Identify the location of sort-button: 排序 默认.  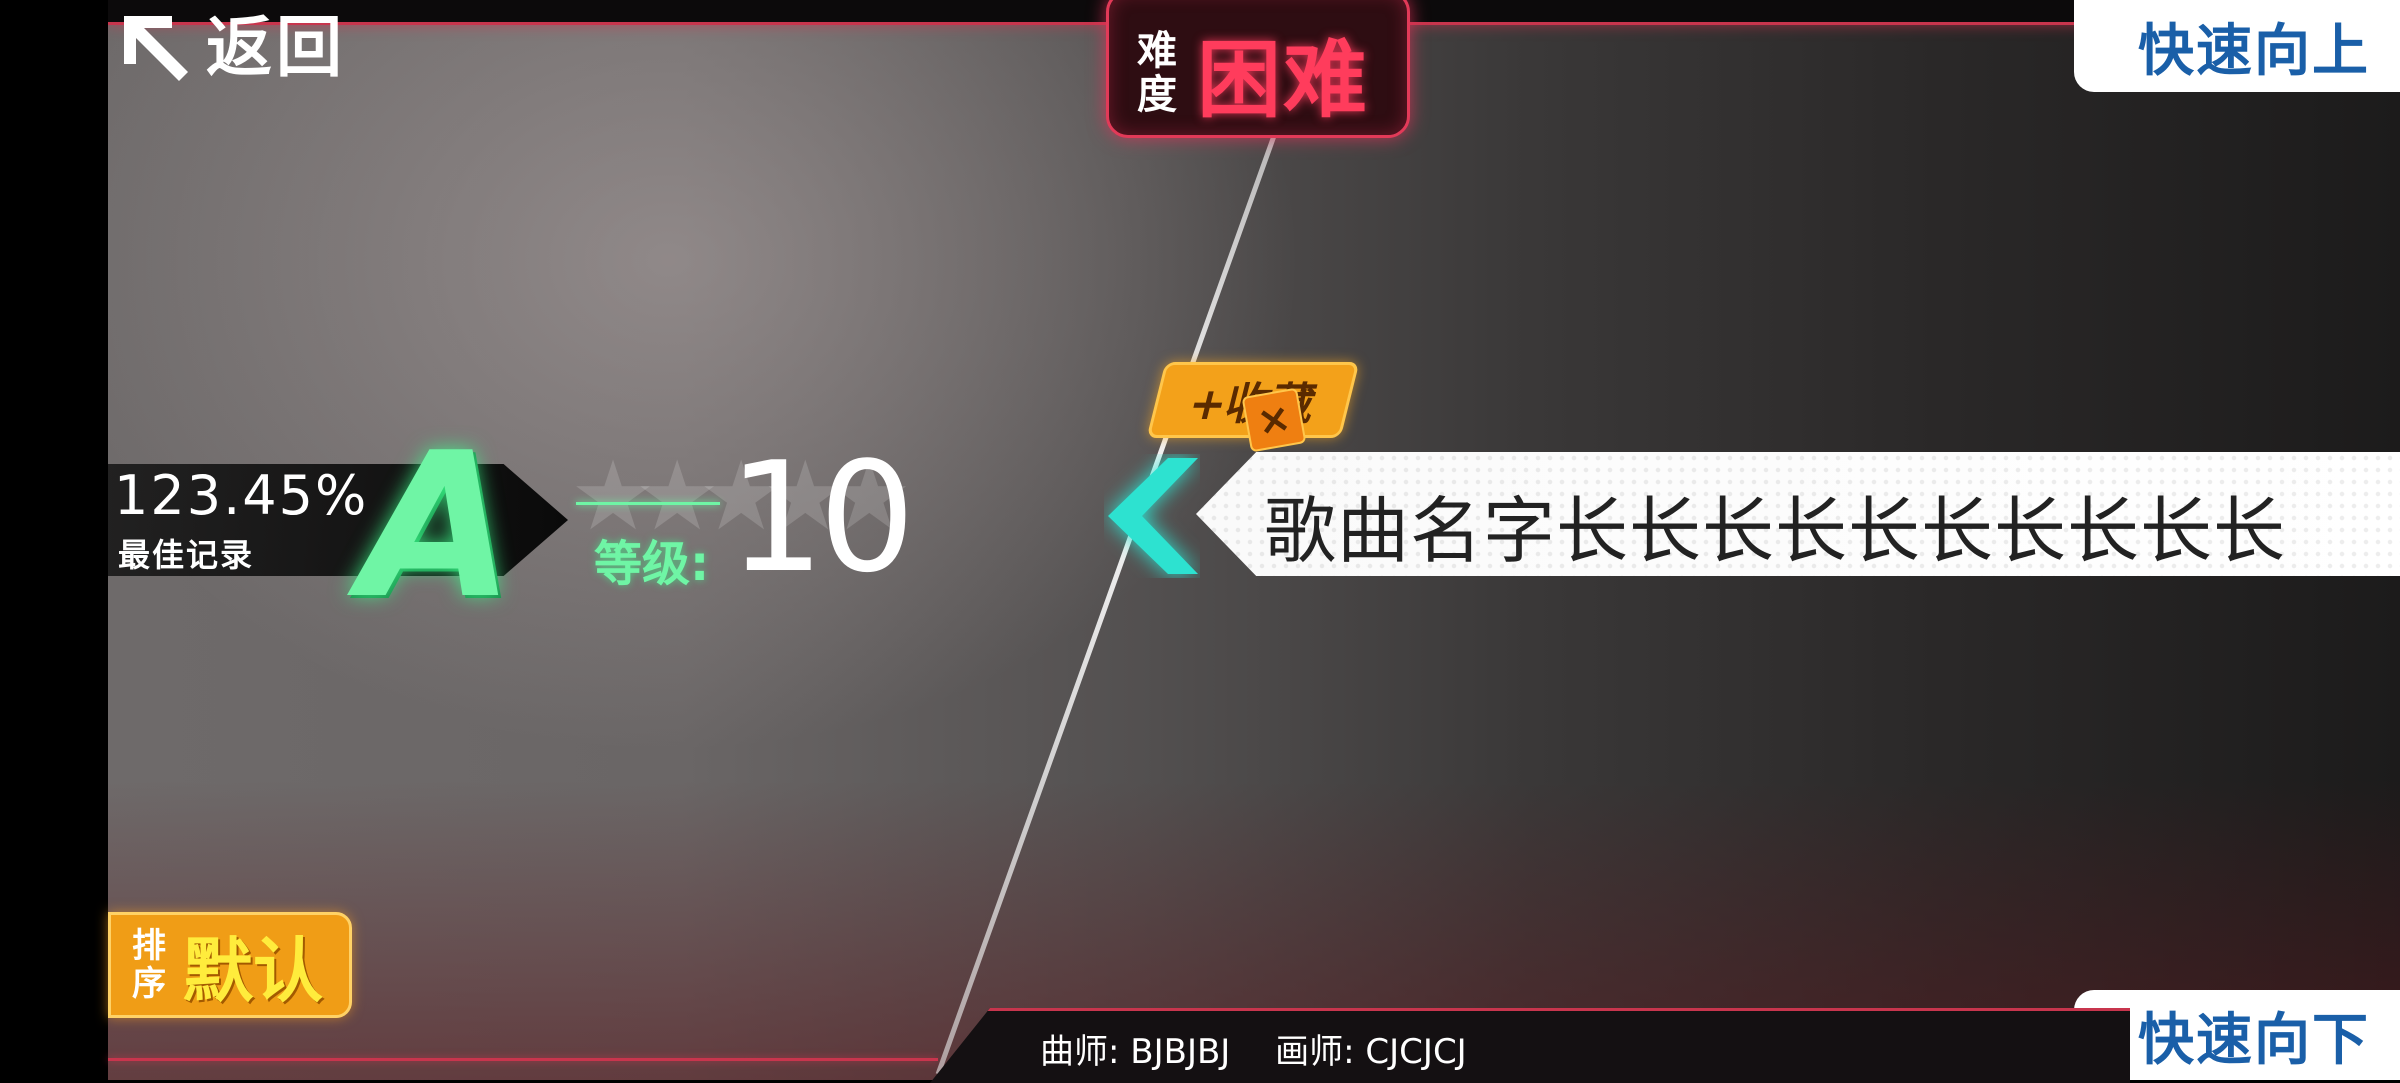
(230, 965).